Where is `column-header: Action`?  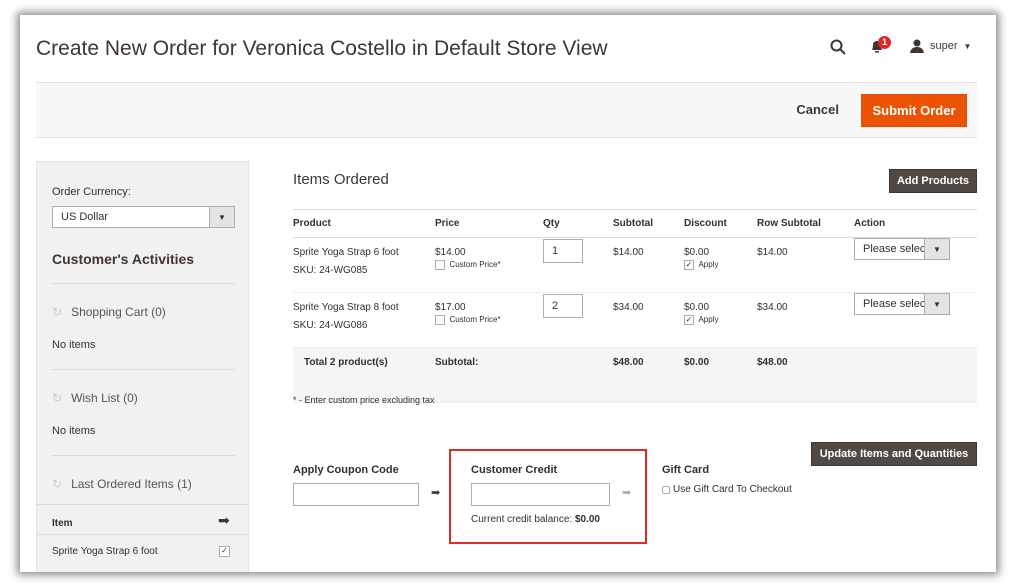
column-header: Action is located at coordinates (915, 223).